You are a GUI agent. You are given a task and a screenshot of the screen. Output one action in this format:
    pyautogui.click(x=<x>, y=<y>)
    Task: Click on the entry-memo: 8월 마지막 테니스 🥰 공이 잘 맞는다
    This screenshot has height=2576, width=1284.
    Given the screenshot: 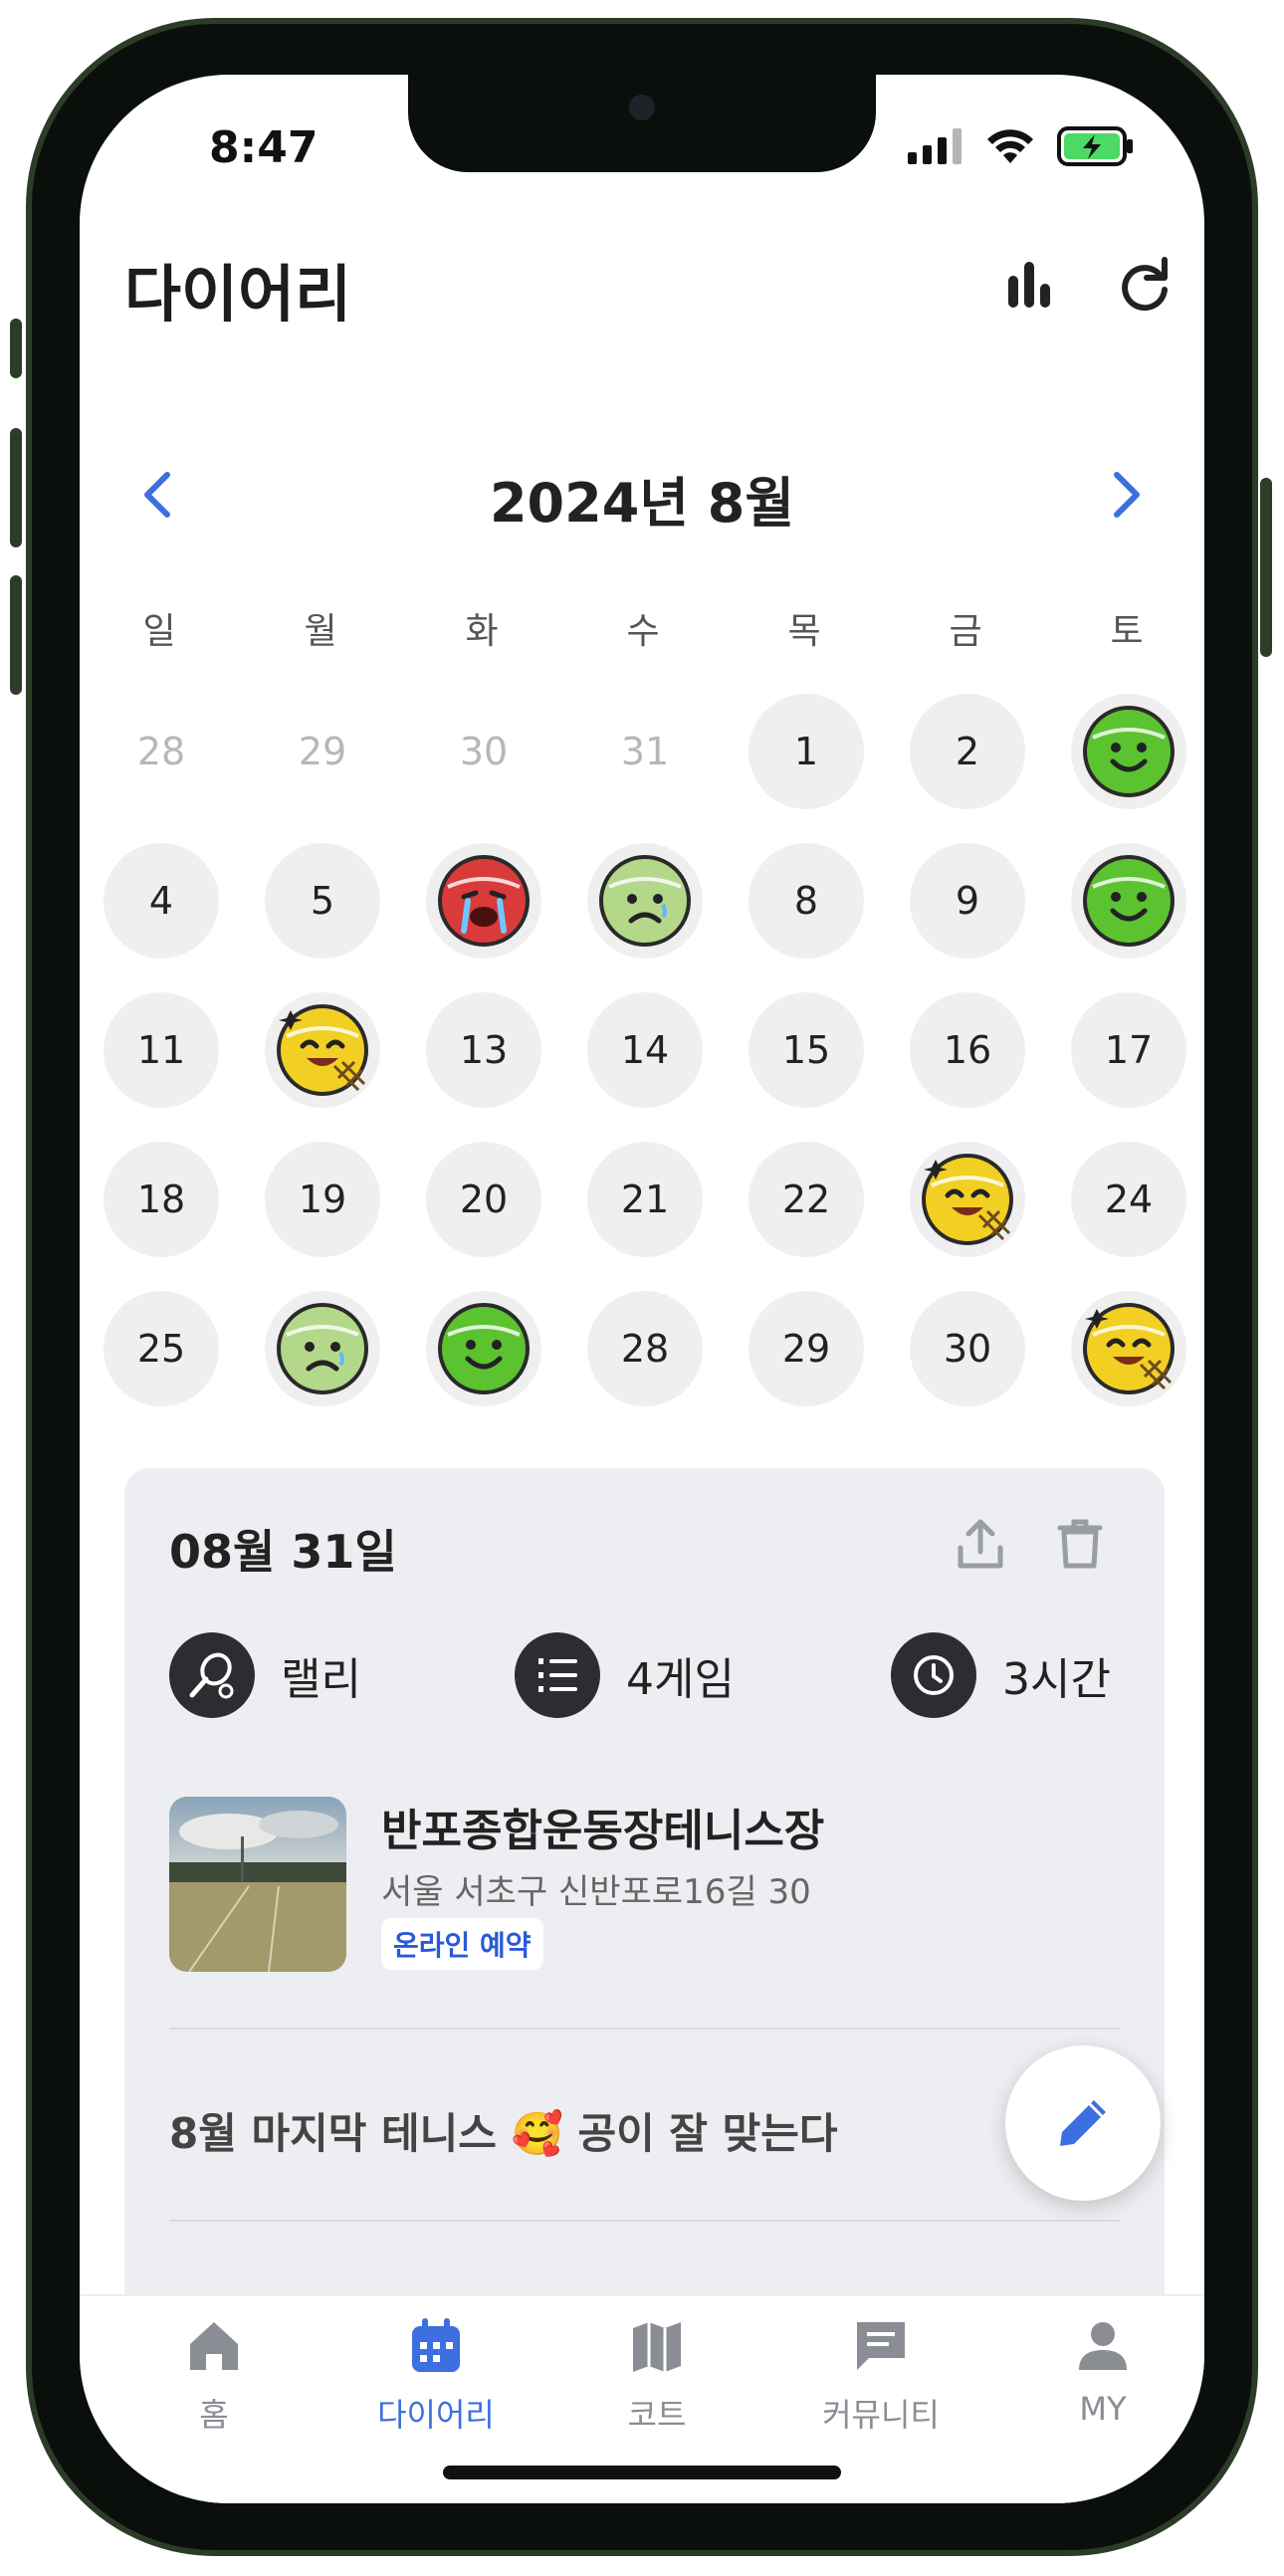 What is the action you would take?
    pyautogui.click(x=504, y=2133)
    